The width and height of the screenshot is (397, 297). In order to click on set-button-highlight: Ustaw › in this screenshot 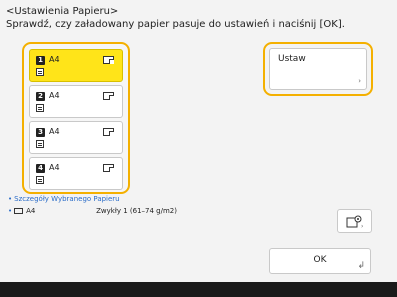, I will do `click(318, 69)`.